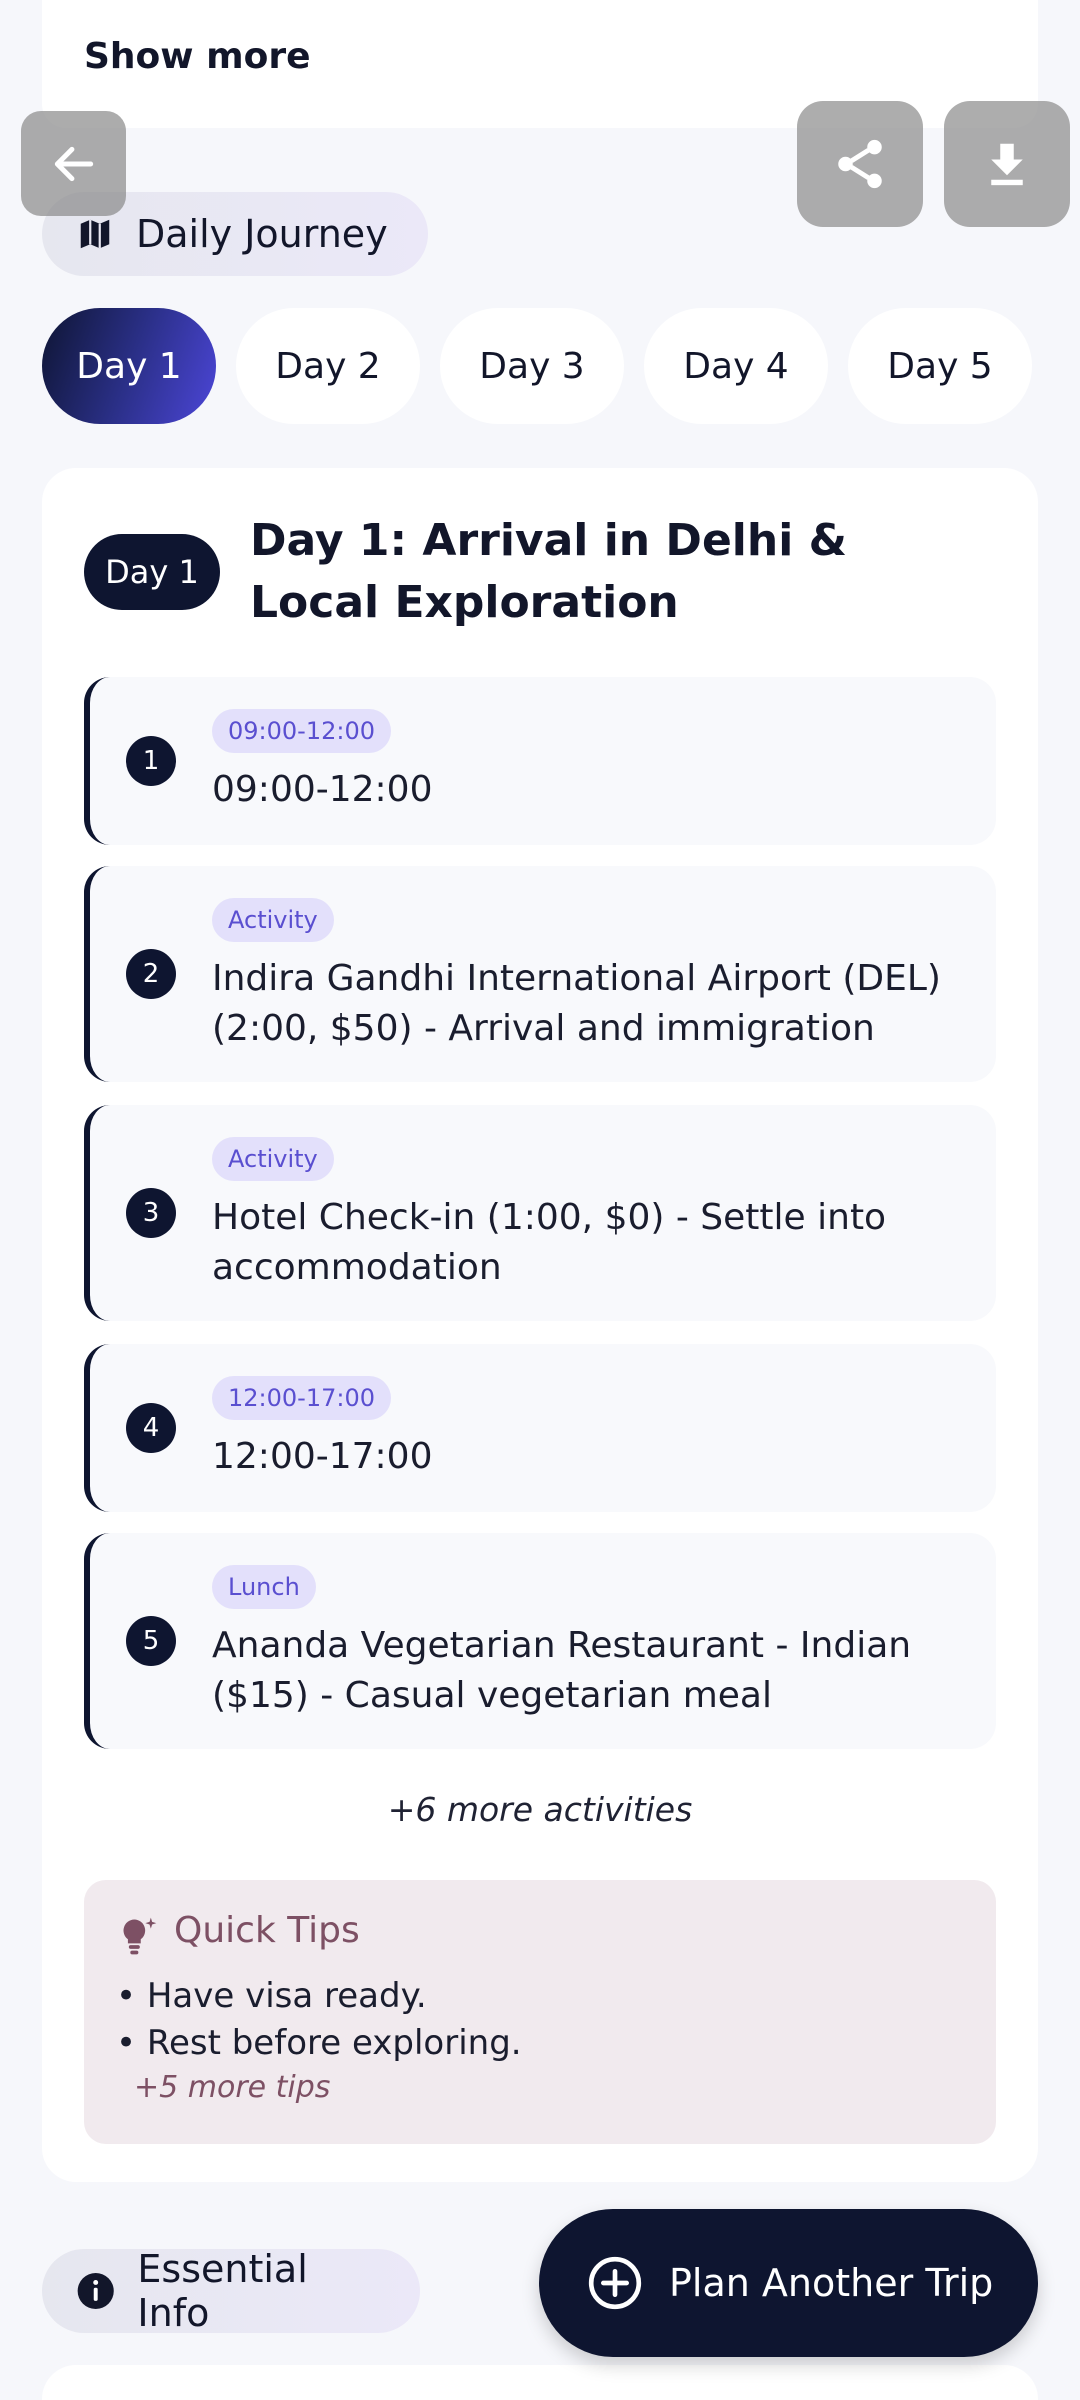 Image resolution: width=1080 pixels, height=2400 pixels. What do you see at coordinates (95, 2291) in the screenshot?
I see `info-icon` at bounding box center [95, 2291].